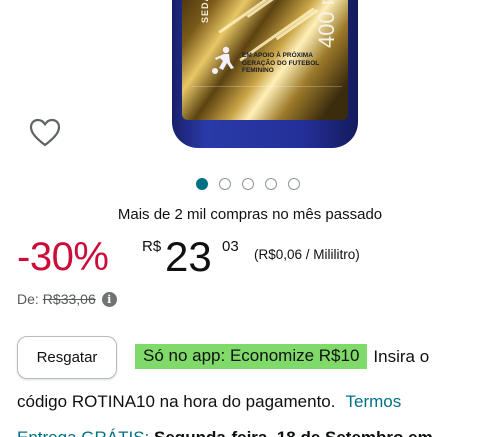 The width and height of the screenshot is (500, 437). I want to click on unit-price: (R$0,06 / Mililitro), so click(307, 254).